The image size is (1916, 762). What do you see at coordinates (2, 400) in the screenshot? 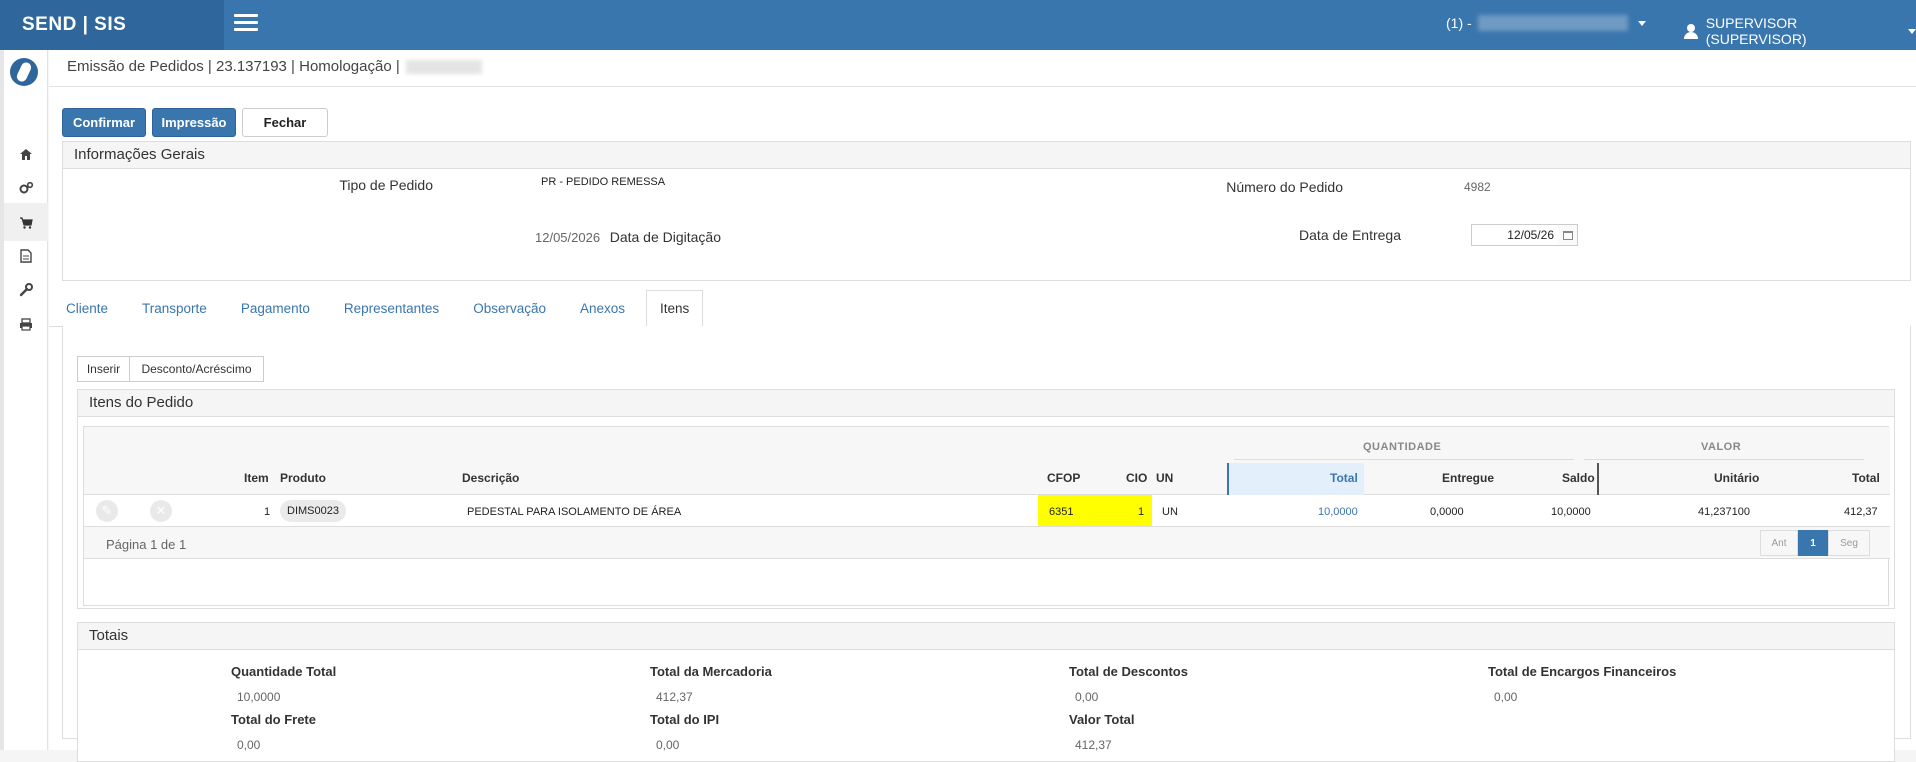
I see `sidebar-edge` at bounding box center [2, 400].